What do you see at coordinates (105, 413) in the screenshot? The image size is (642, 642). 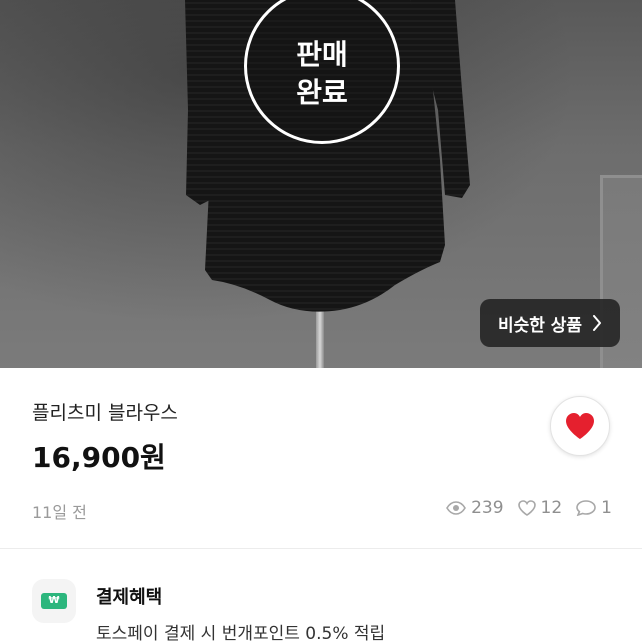 I see `product-title: 플리츠미 블라우스` at bounding box center [105, 413].